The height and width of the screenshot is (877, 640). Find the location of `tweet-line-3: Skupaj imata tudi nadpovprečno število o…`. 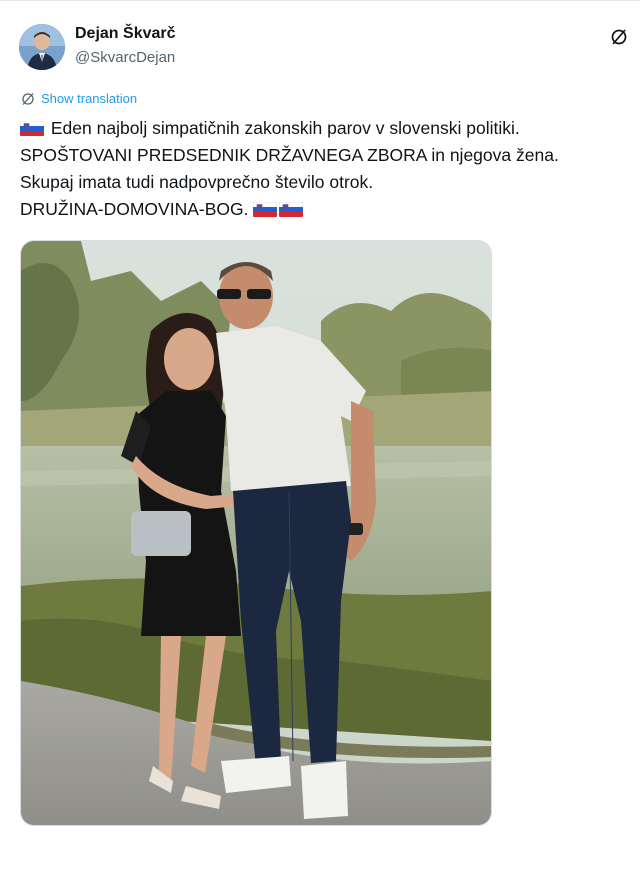

tweet-line-3: Skupaj imata tudi nadpovprečno število o… is located at coordinates (197, 182).